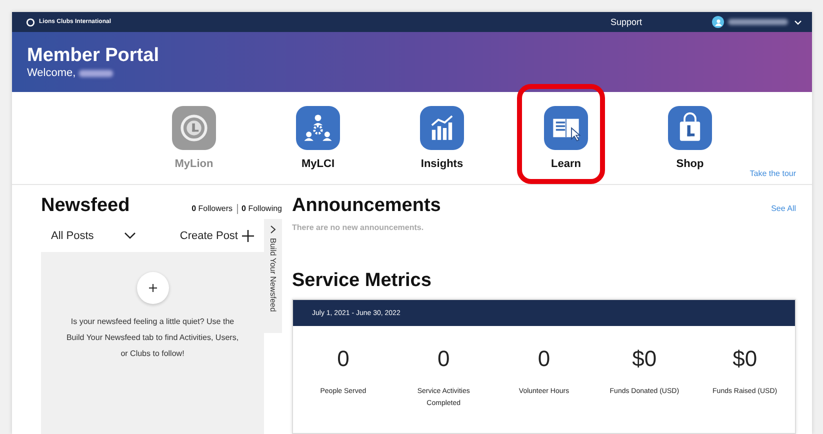  What do you see at coordinates (358, 227) in the screenshot?
I see `empty-announcements-text: There are no new announcements.` at bounding box center [358, 227].